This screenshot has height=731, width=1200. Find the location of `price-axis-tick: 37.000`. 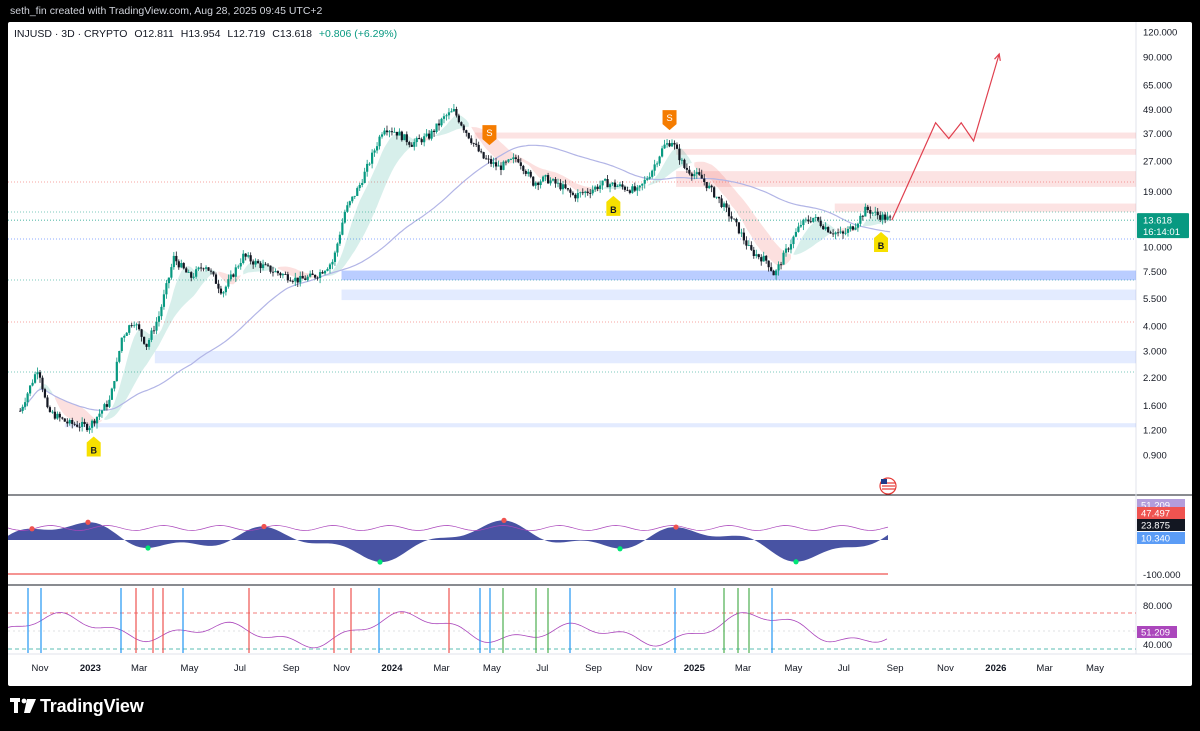

price-axis-tick: 37.000 is located at coordinates (1157, 134).